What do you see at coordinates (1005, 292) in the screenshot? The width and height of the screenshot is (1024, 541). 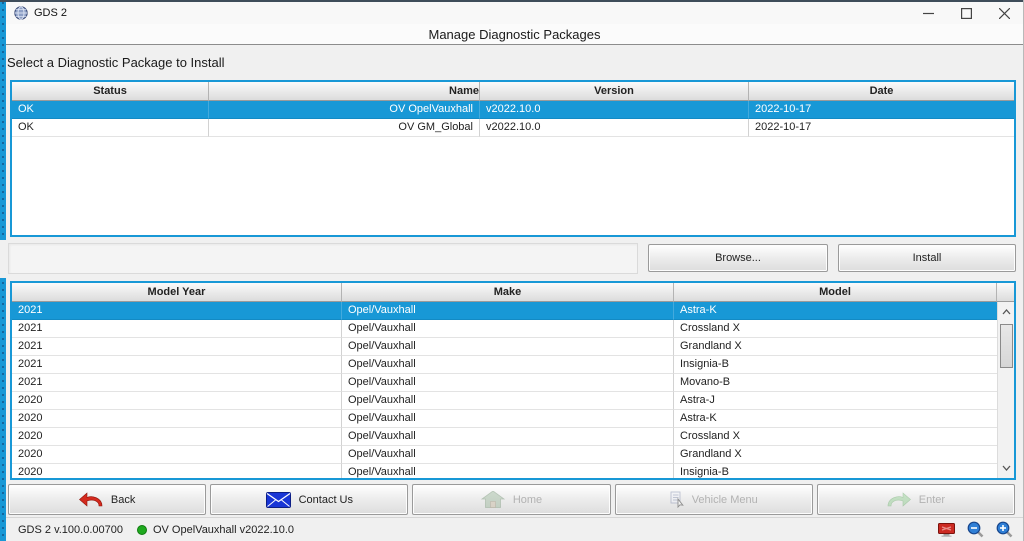 I see `column-header-scroll-spacer` at bounding box center [1005, 292].